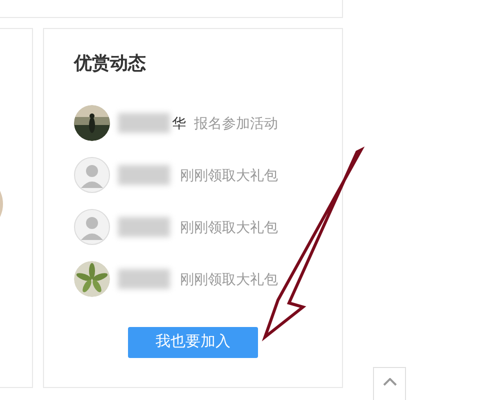 The width and height of the screenshot is (500, 400). What do you see at coordinates (236, 123) in the screenshot?
I see `activity-text: 报名参加活动` at bounding box center [236, 123].